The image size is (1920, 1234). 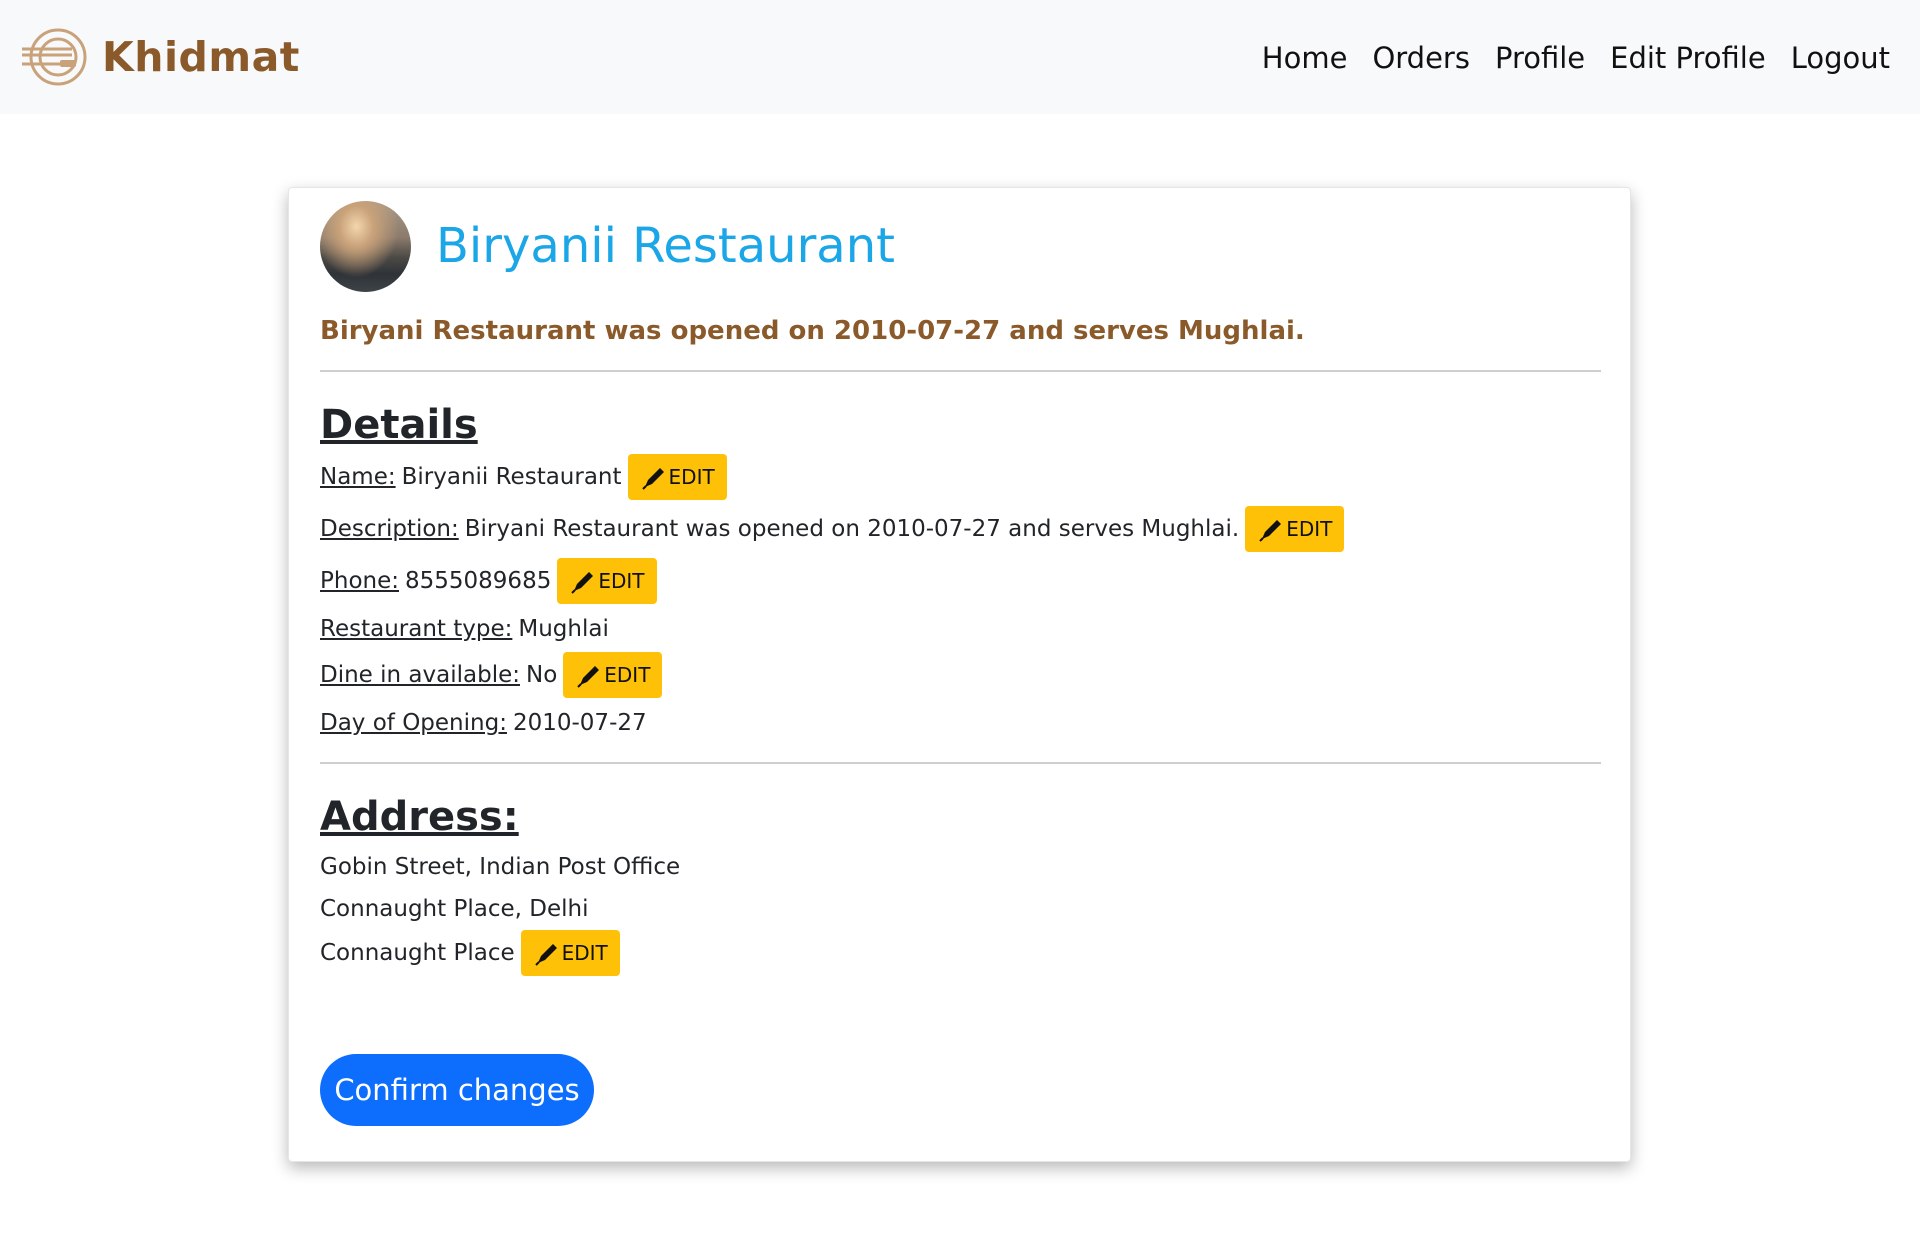 What do you see at coordinates (399, 425) in the screenshot?
I see `details-heading: Details` at bounding box center [399, 425].